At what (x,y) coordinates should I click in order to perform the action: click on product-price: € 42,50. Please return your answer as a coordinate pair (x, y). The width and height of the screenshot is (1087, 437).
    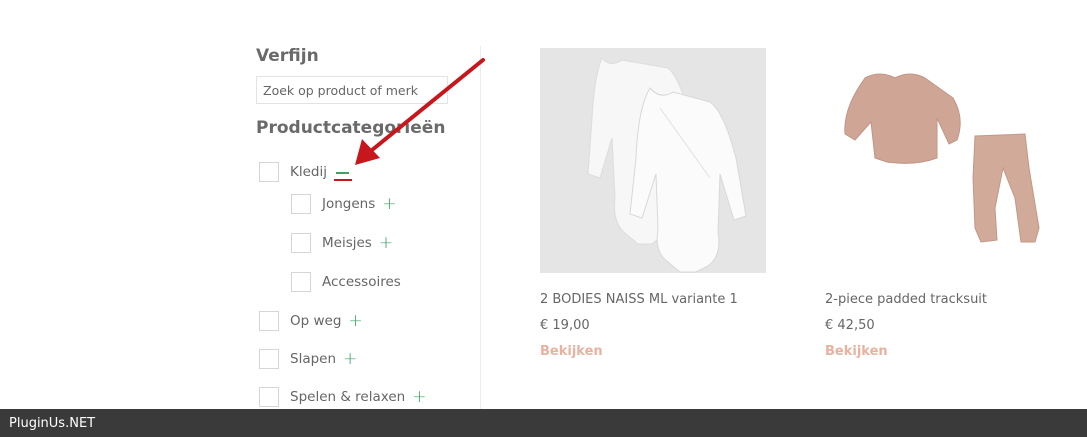
    Looking at the image, I should click on (850, 325).